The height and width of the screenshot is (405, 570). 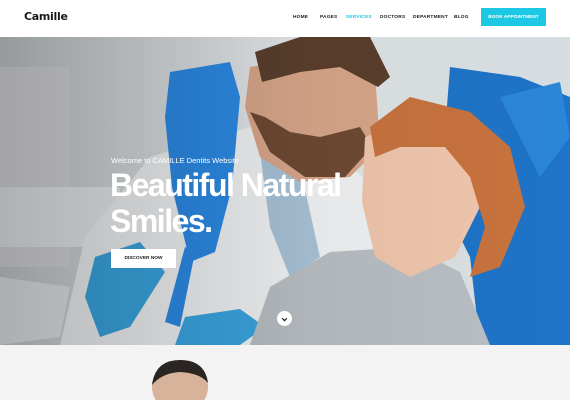 What do you see at coordinates (392, 17) in the screenshot?
I see `nav-item-doctors: DOCTORS` at bounding box center [392, 17].